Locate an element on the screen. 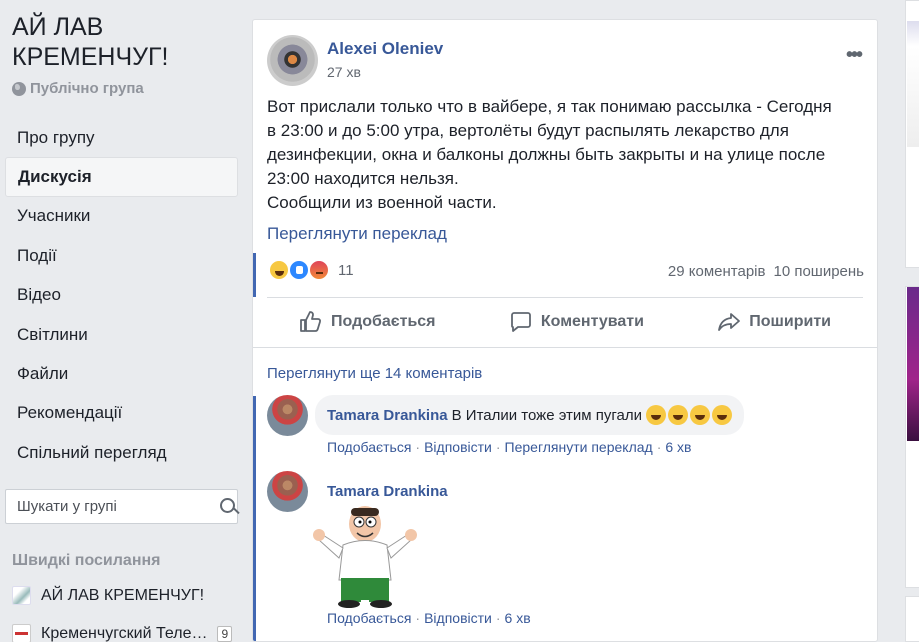 This screenshot has width=919, height=642. quick-link-item: АЙ ЛАВ КРЕМЕНЧУГ! is located at coordinates (108, 595).